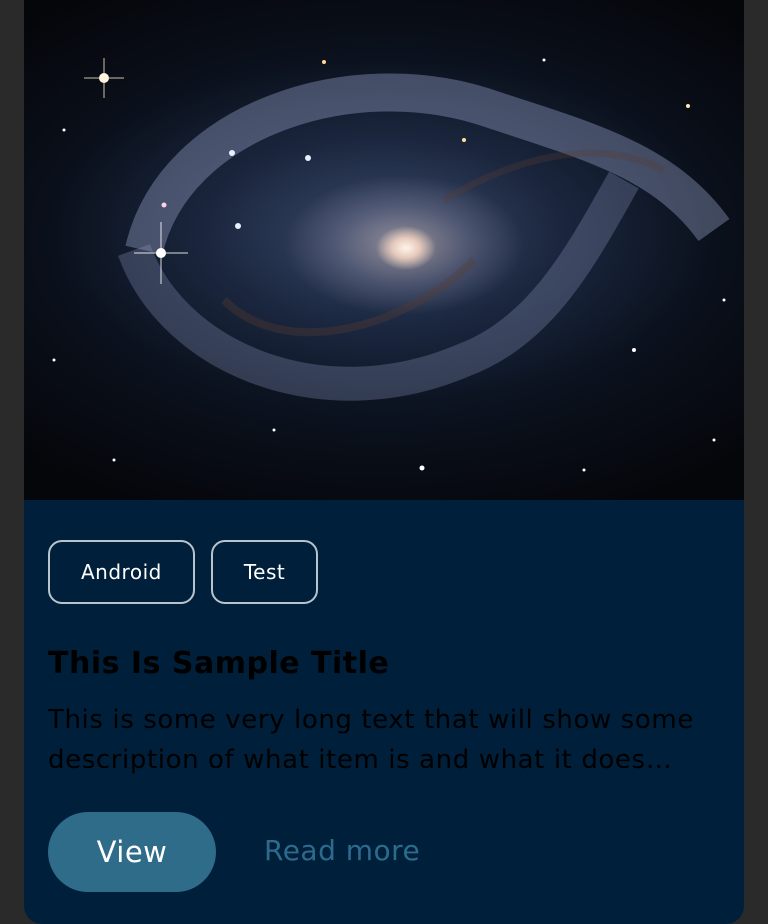 The height and width of the screenshot is (924, 768). What do you see at coordinates (121, 572) in the screenshot?
I see `tag-android: Android` at bounding box center [121, 572].